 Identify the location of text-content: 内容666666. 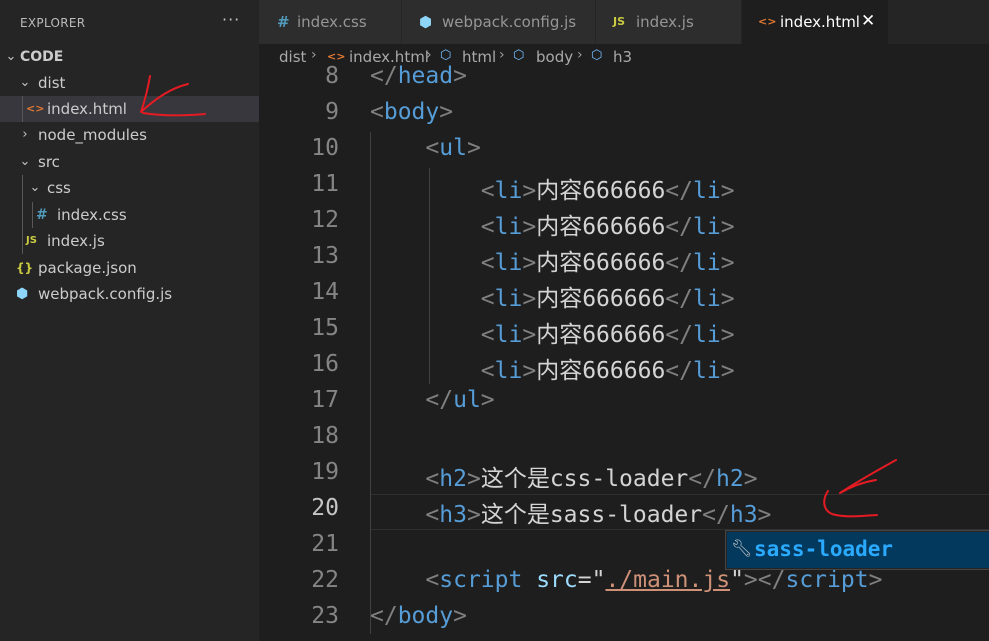
(601, 227).